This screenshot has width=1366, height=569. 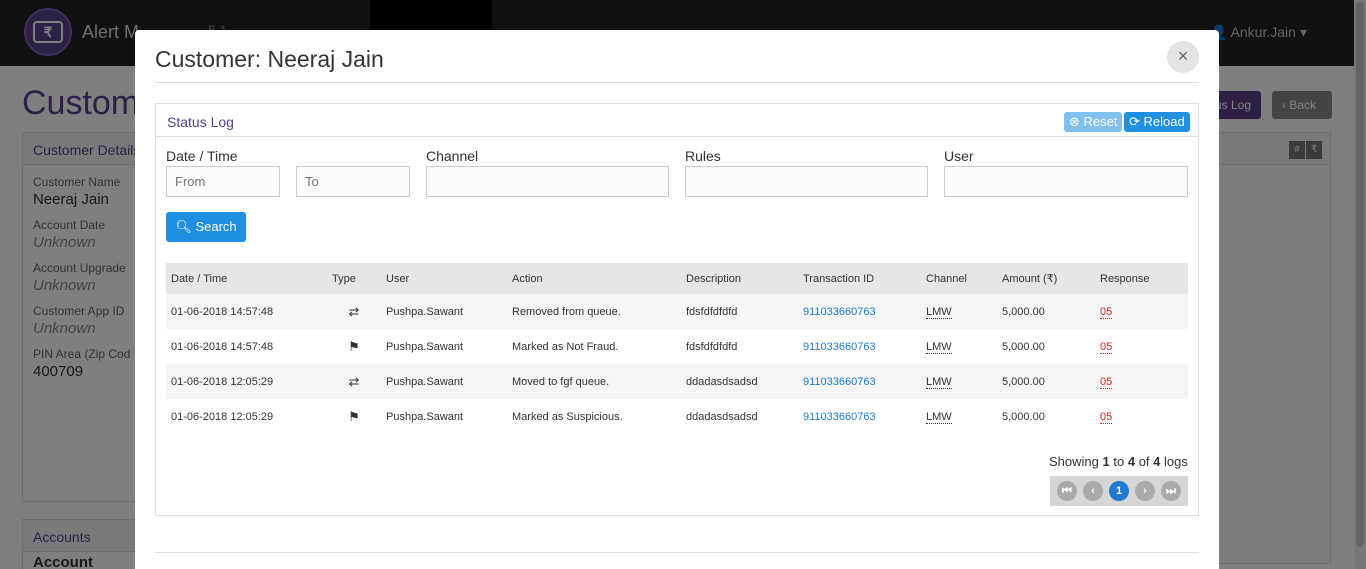 What do you see at coordinates (1171, 491) in the screenshot?
I see `last-page-icon: ⏭` at bounding box center [1171, 491].